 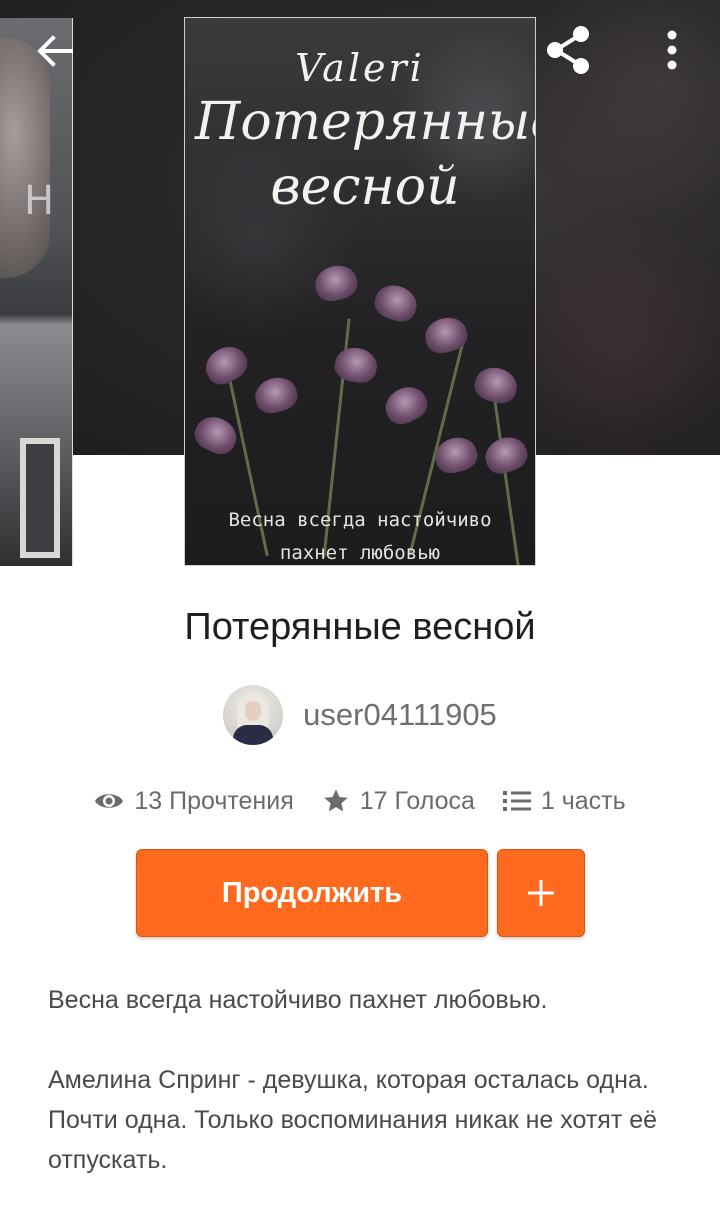 What do you see at coordinates (312, 893) in the screenshot?
I see `continue-reading-button: Продолжить` at bounding box center [312, 893].